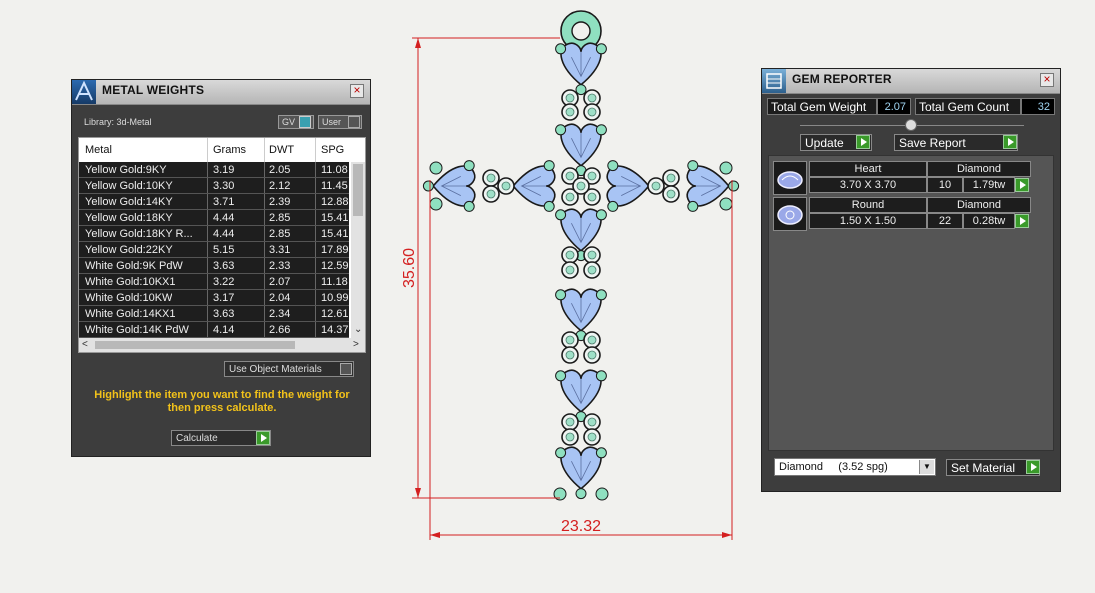 This screenshot has height=593, width=1095. I want to click on col-dwt: DWT, so click(281, 150).